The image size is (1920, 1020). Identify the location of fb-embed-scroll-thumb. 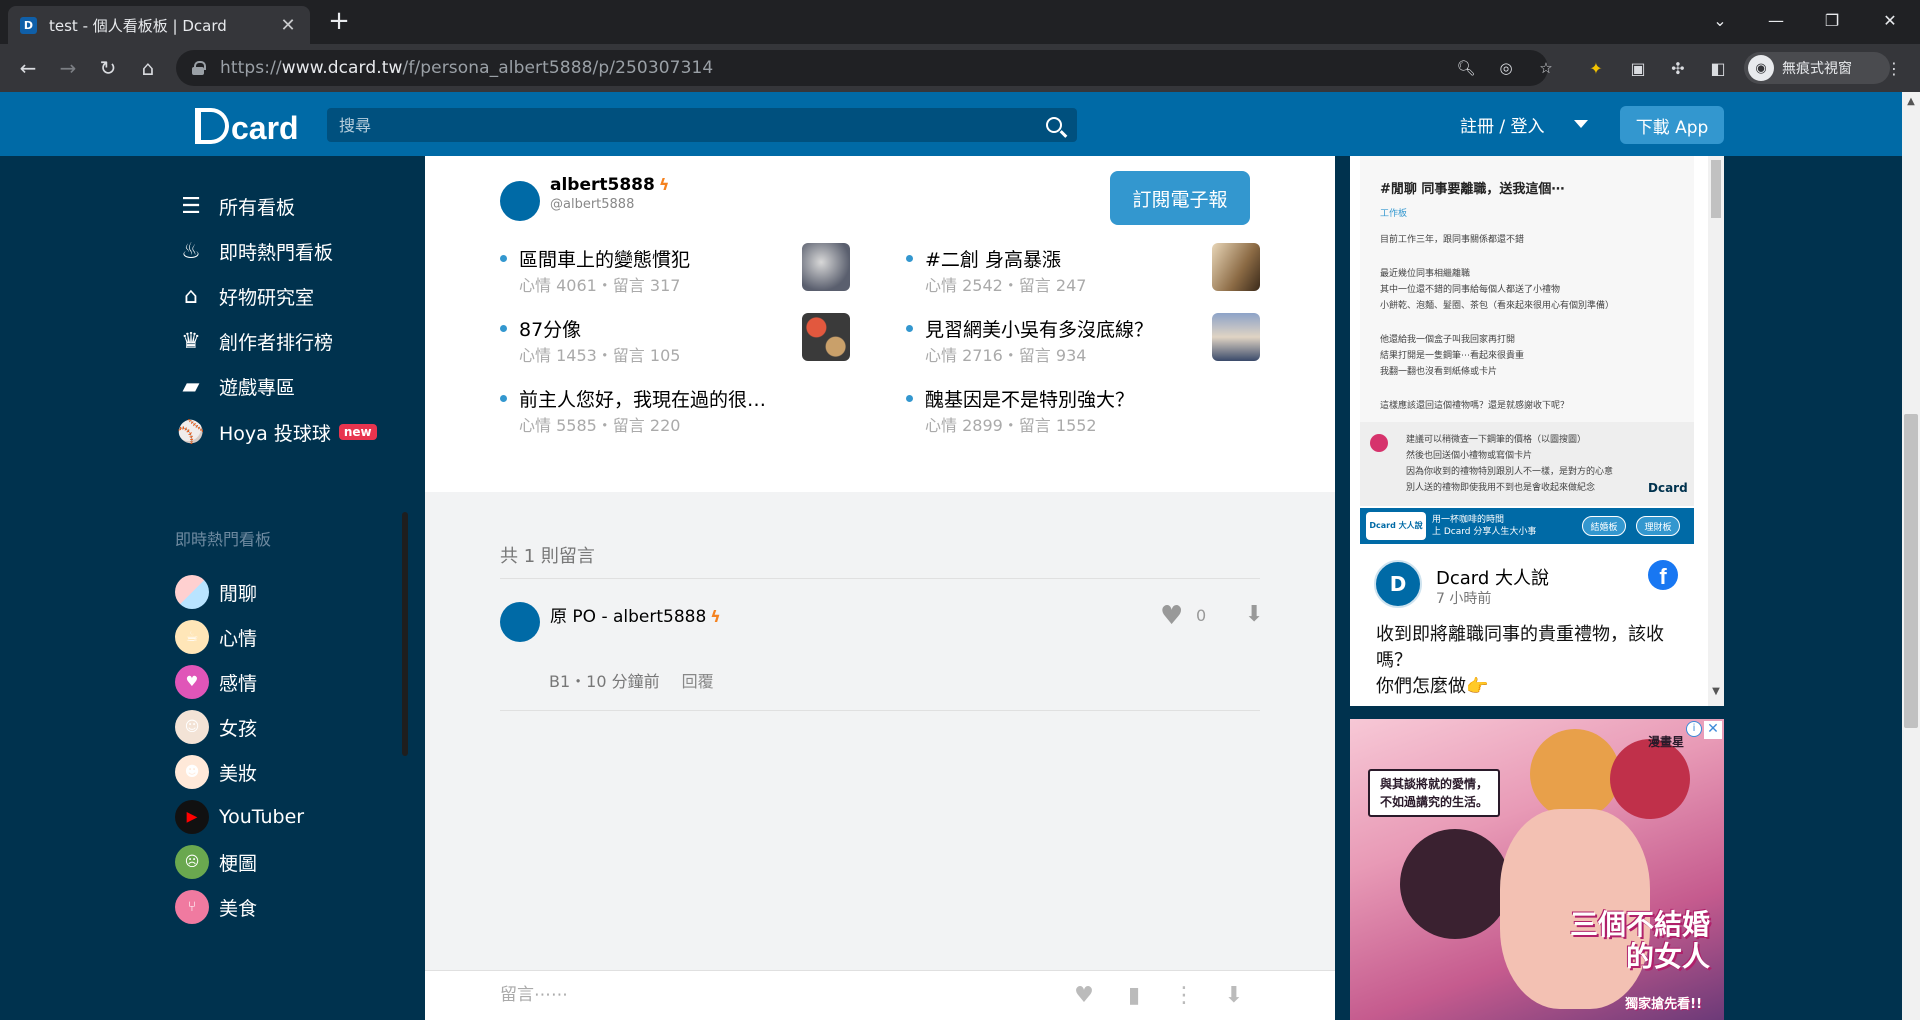
(1716, 189).